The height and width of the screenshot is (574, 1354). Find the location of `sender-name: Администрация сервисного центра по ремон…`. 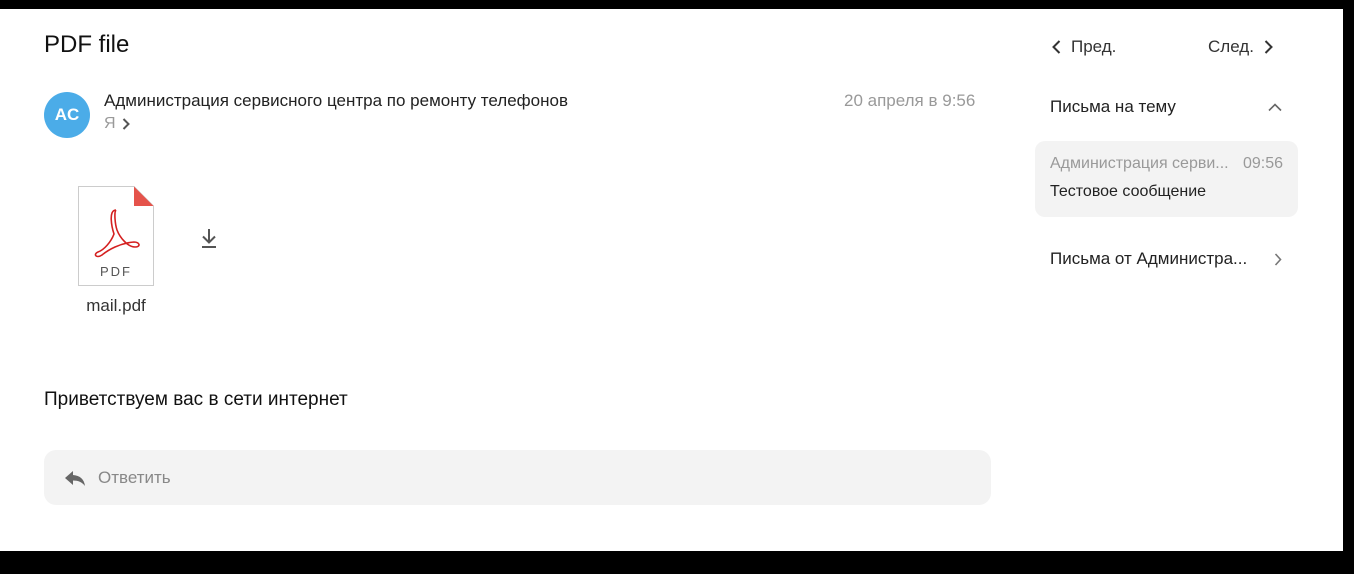

sender-name: Администрация сервисного центра по ремон… is located at coordinates (336, 101).